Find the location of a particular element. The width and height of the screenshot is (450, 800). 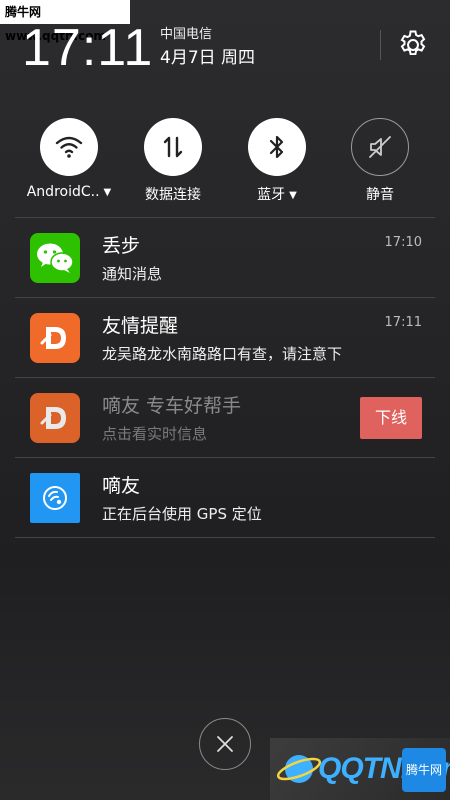

wechat-icon is located at coordinates (55, 258).